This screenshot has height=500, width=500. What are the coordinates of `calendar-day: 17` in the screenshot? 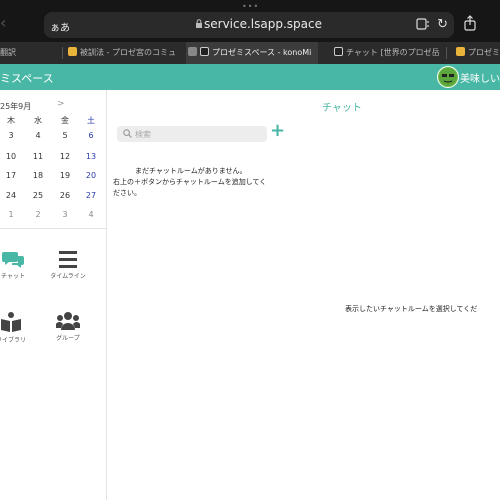 It's located at (11, 175).